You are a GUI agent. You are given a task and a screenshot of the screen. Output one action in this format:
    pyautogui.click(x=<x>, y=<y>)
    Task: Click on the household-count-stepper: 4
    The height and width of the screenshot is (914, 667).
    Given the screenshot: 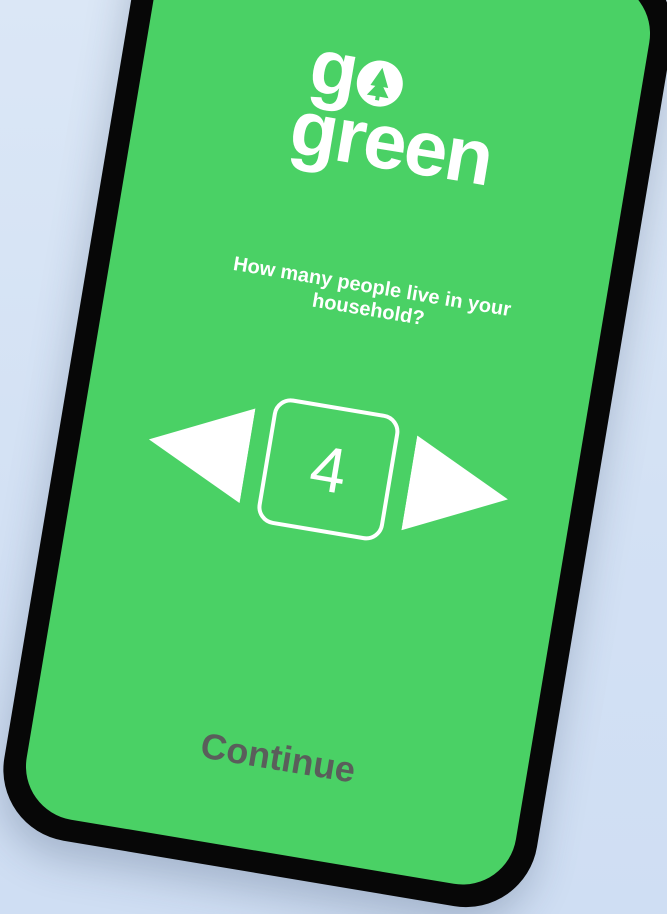 What is the action you would take?
    pyautogui.click(x=329, y=469)
    